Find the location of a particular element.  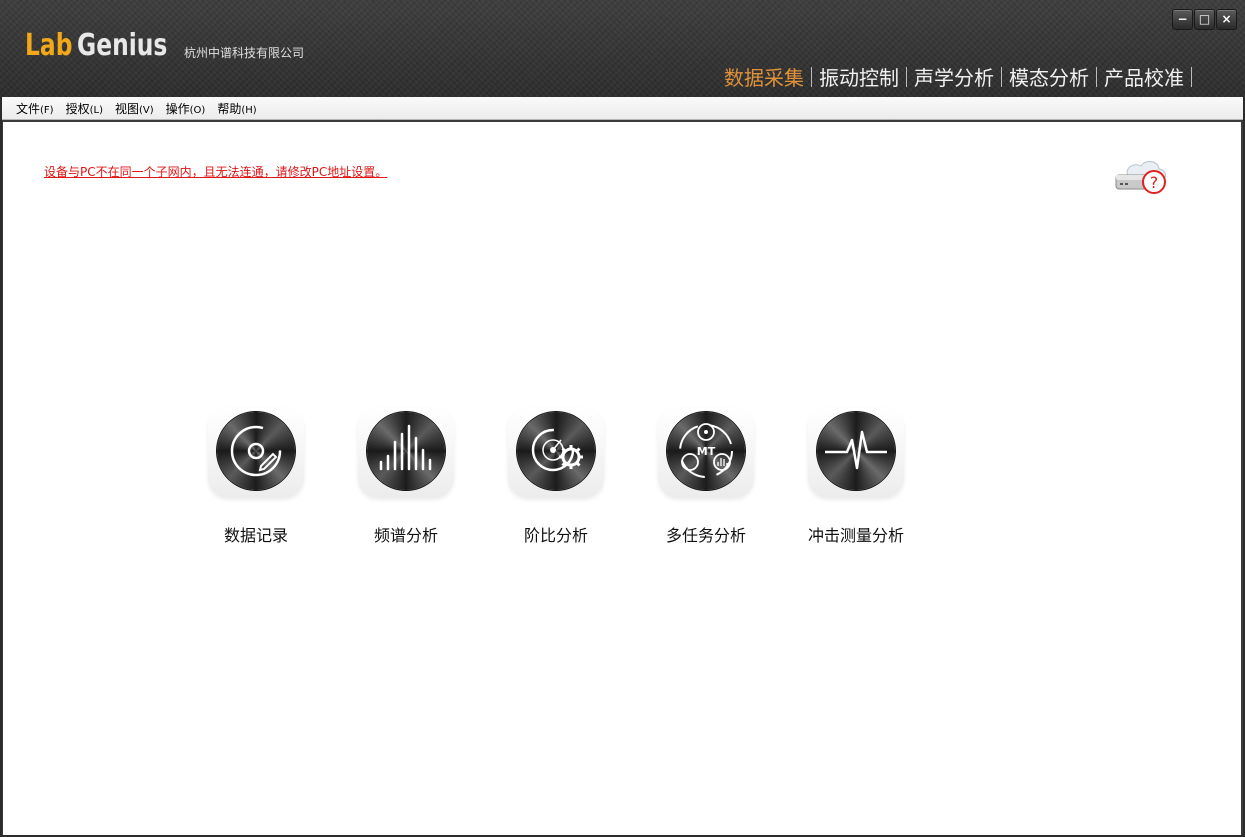

multitask-icon: MT is located at coordinates (706, 451).